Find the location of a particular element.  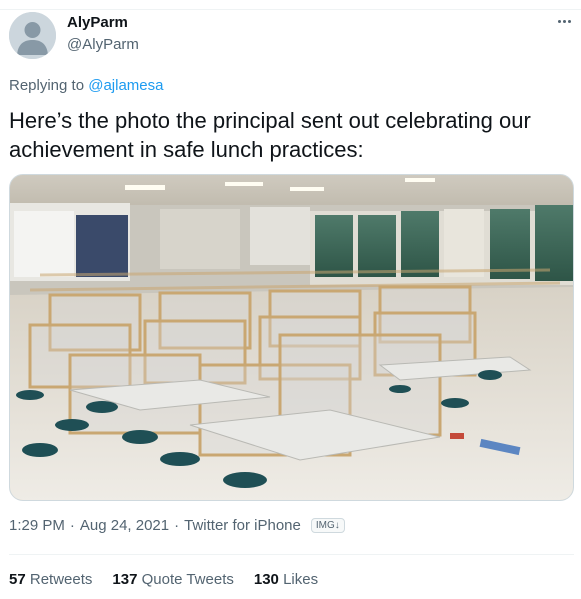

quote-tweets-label: Quote Tweets is located at coordinates (187, 579).